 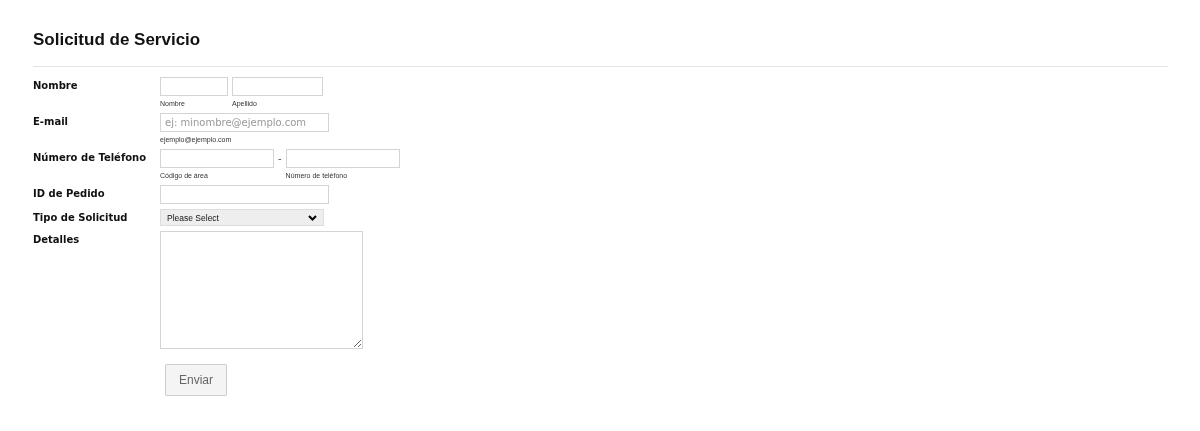 What do you see at coordinates (196, 380) in the screenshot?
I see `submit-button: Enviar` at bounding box center [196, 380].